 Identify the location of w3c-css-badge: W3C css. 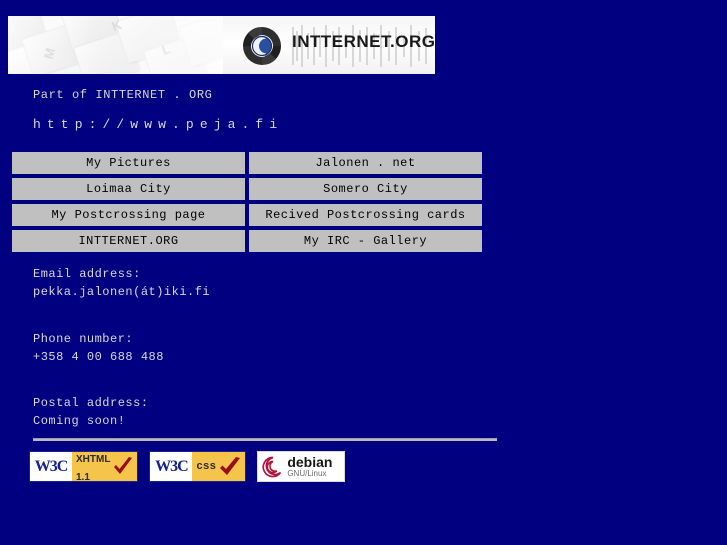
(198, 466).